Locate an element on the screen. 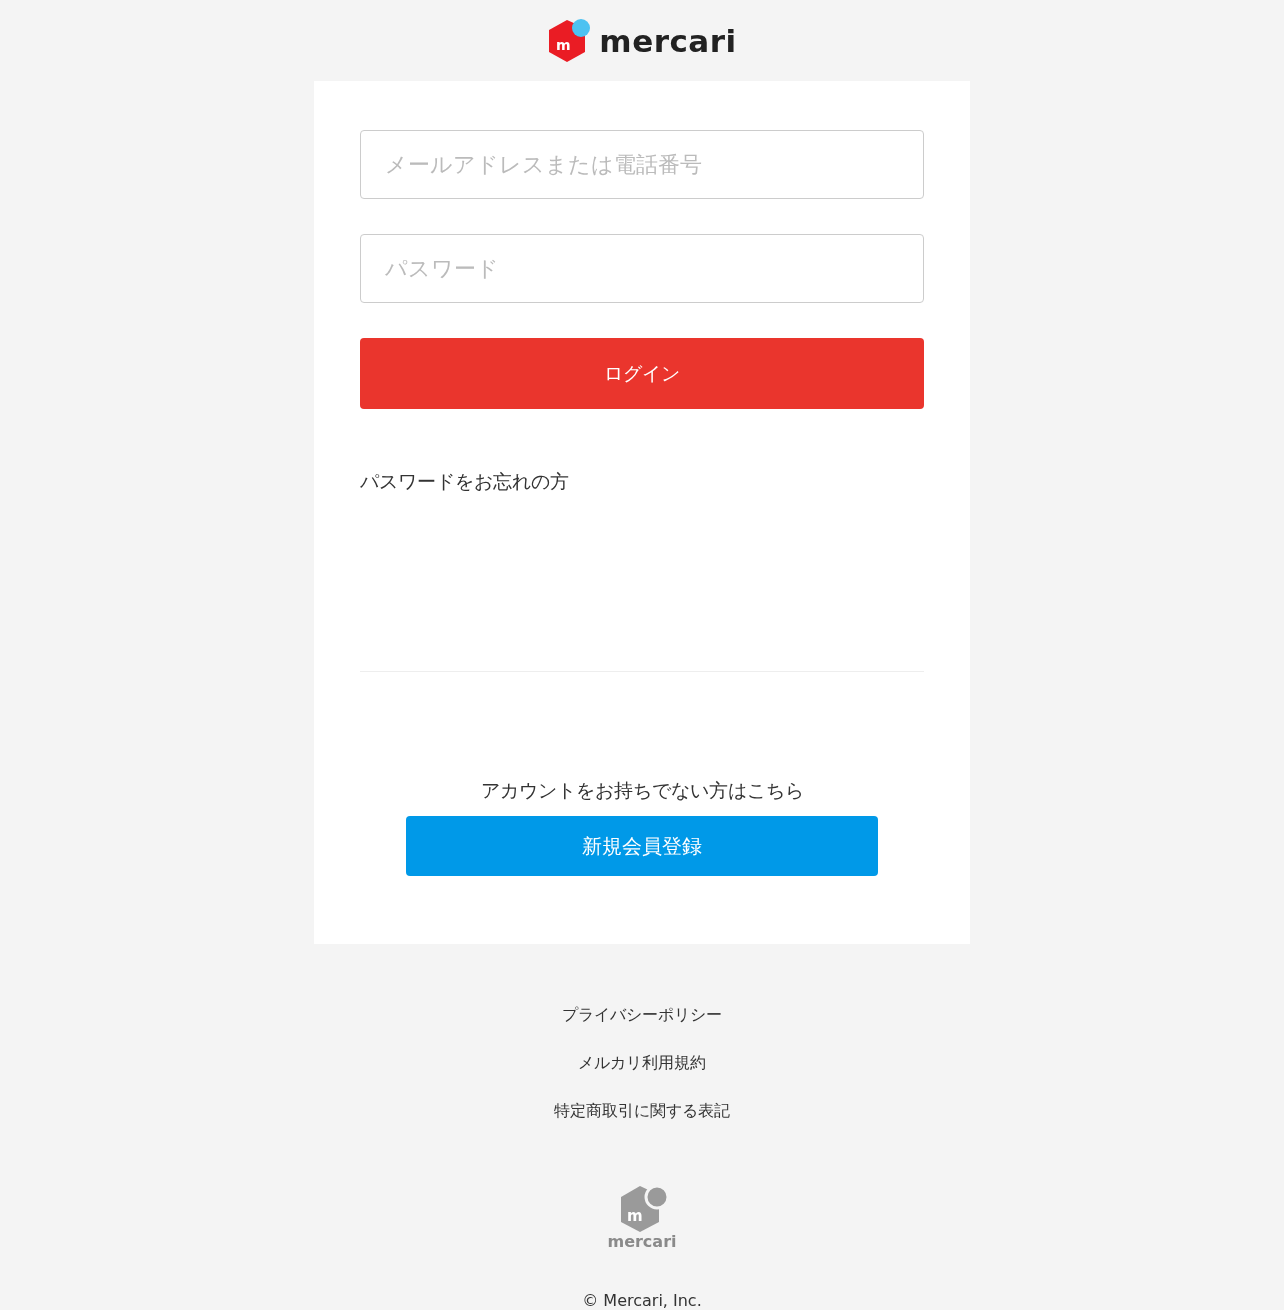  copyright-text: © Mercari, Inc. is located at coordinates (642, 1300).